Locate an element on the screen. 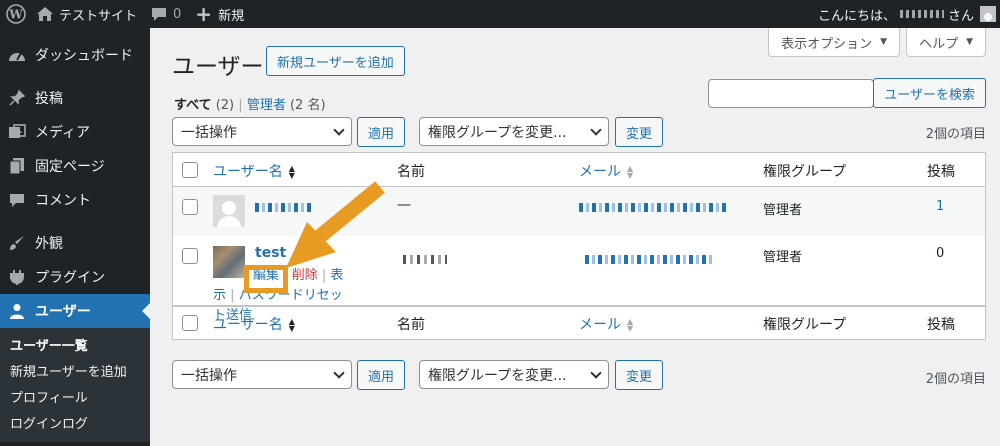 The width and height of the screenshot is (1000, 446). username-blurred is located at coordinates (921, 14).